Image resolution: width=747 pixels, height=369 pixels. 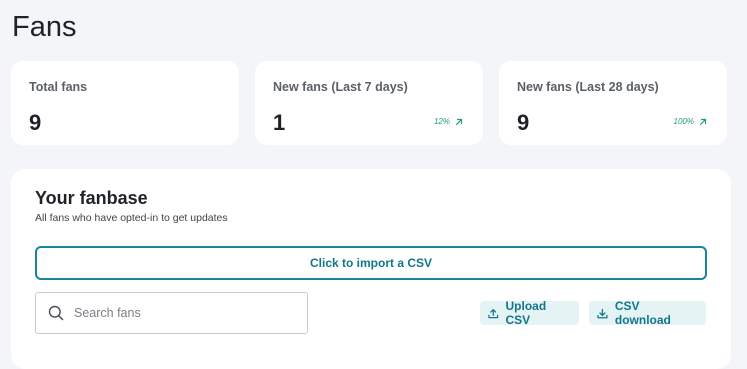 I want to click on stat-change: 12%, so click(x=448, y=121).